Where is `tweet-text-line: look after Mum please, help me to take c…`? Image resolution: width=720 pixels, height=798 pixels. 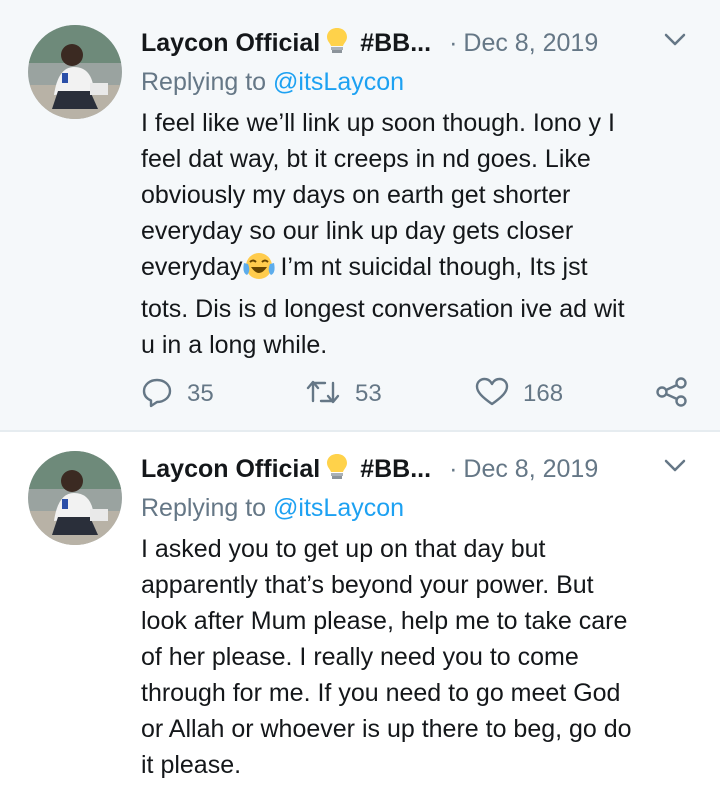 tweet-text-line: look after Mum please, help me to take c… is located at coordinates (384, 621).